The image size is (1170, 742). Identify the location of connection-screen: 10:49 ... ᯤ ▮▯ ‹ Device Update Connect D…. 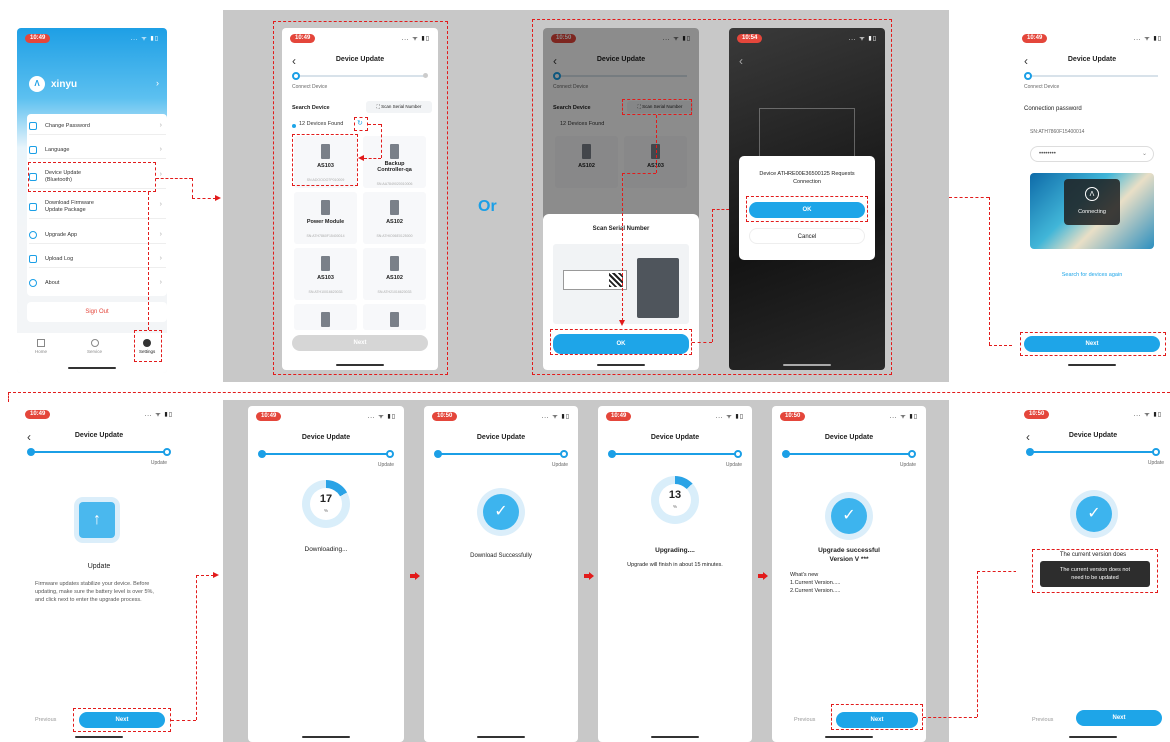
(1092, 199).